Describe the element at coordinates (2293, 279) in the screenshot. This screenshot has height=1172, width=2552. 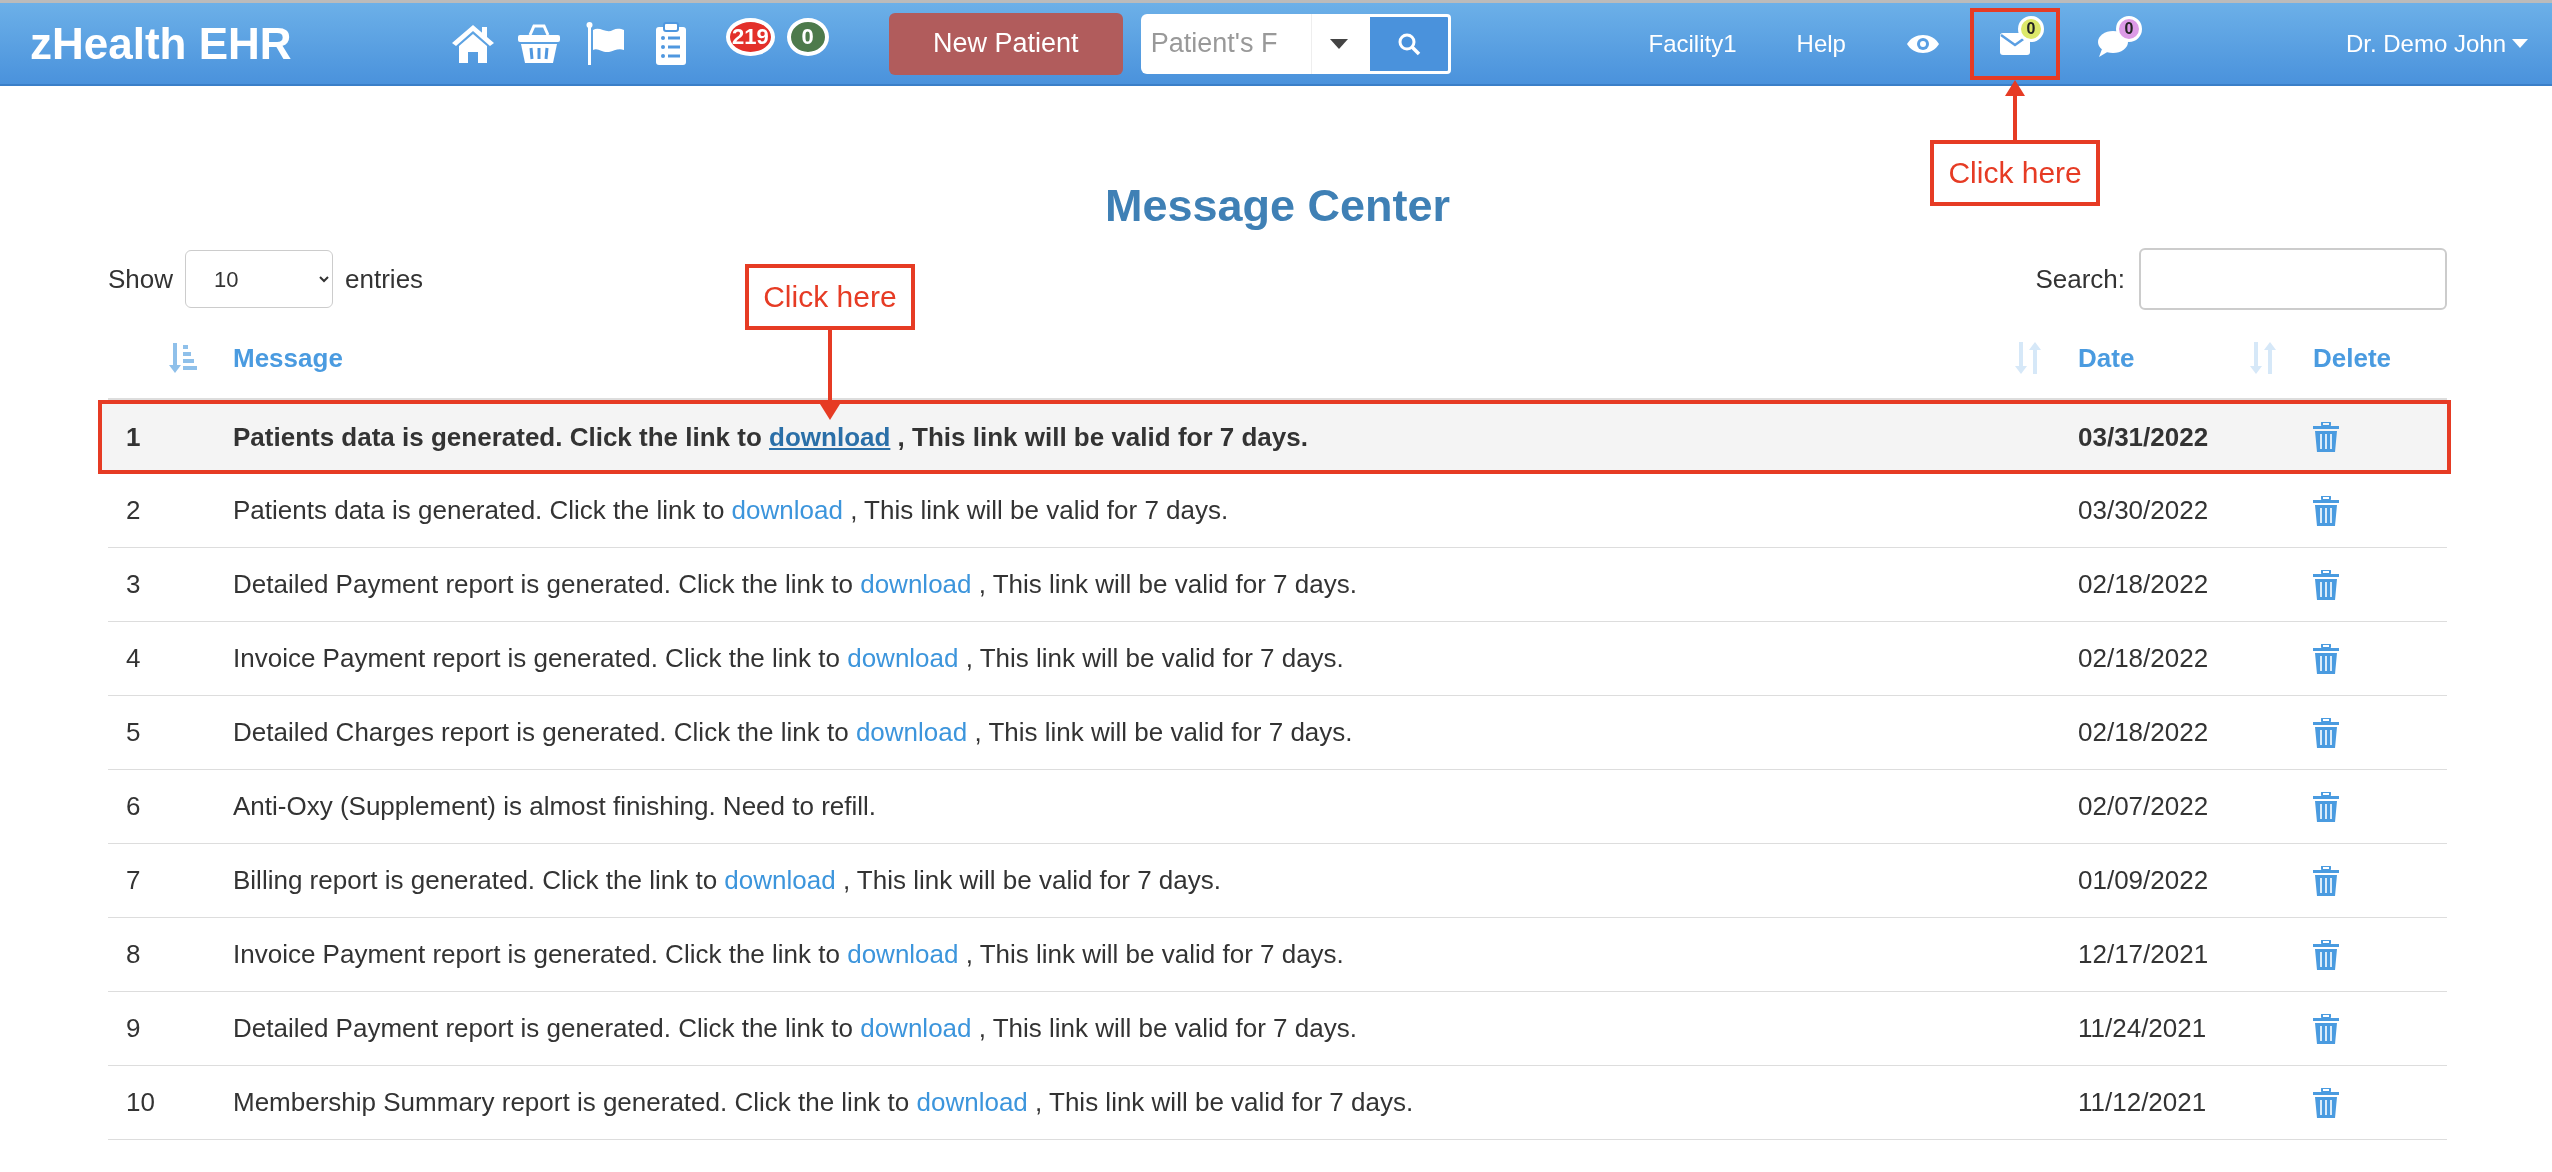
I see `search-field` at that location.